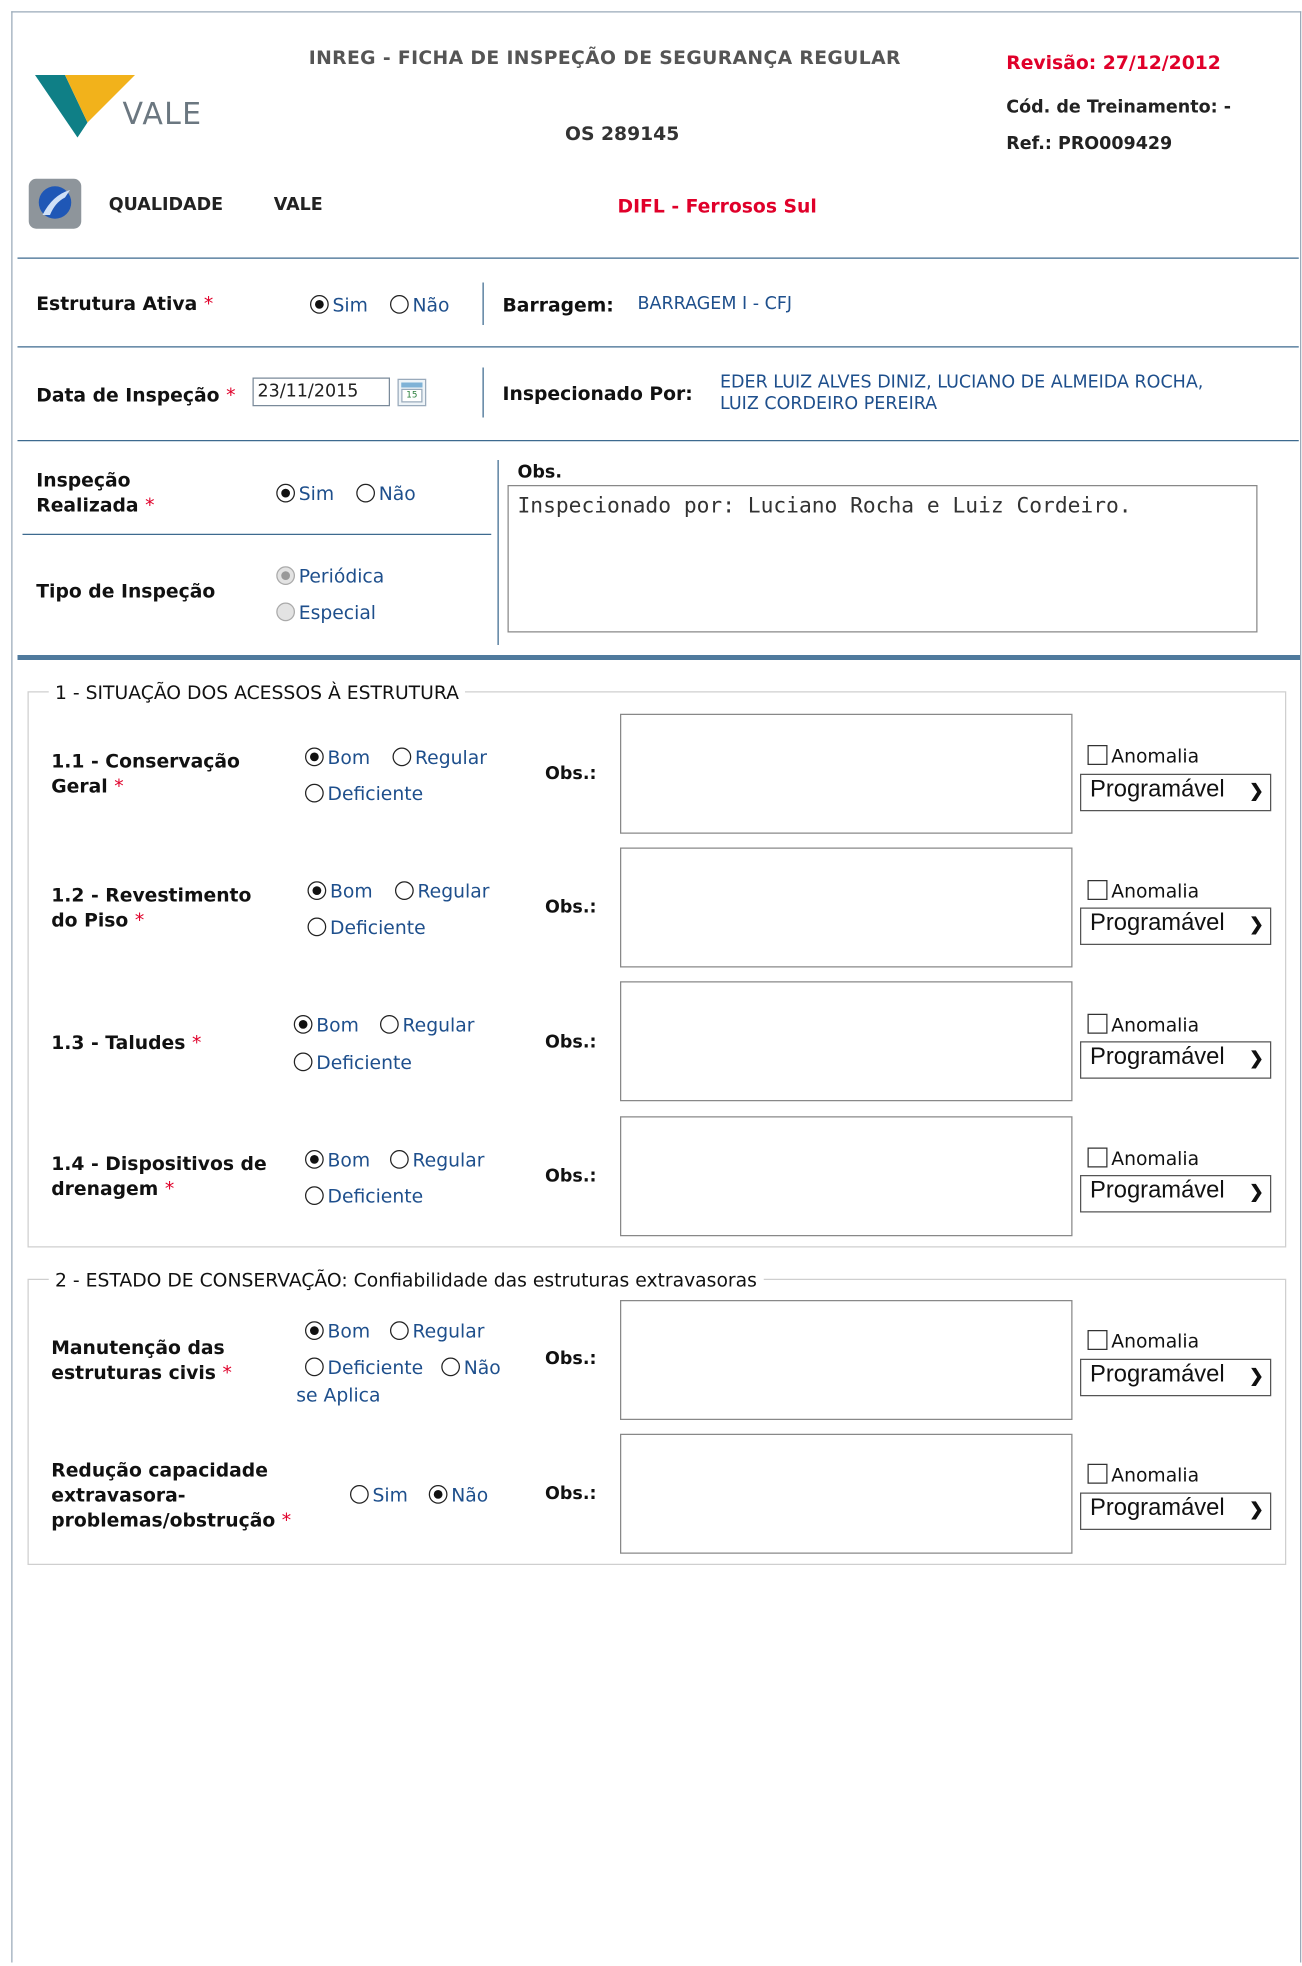 Image resolution: width=1302 pixels, height=1966 pixels. Describe the element at coordinates (846, 1041) in the screenshot. I see `item-1-3-obs` at that location.